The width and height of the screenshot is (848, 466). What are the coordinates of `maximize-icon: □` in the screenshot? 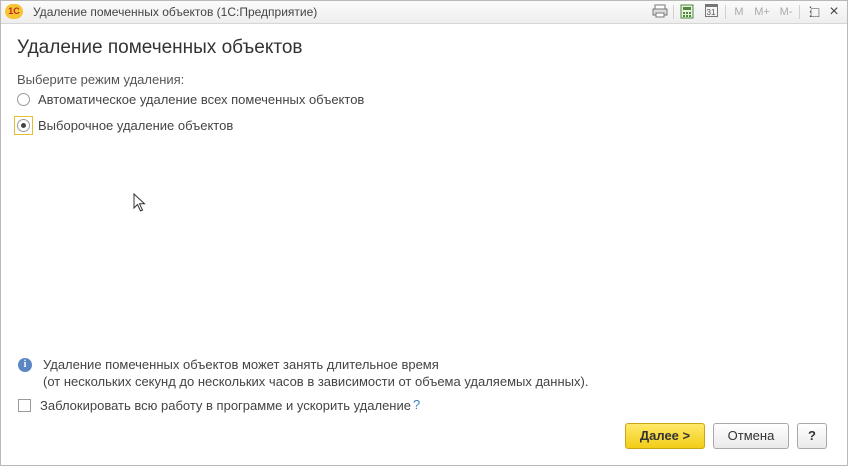 It's located at (815, 12).